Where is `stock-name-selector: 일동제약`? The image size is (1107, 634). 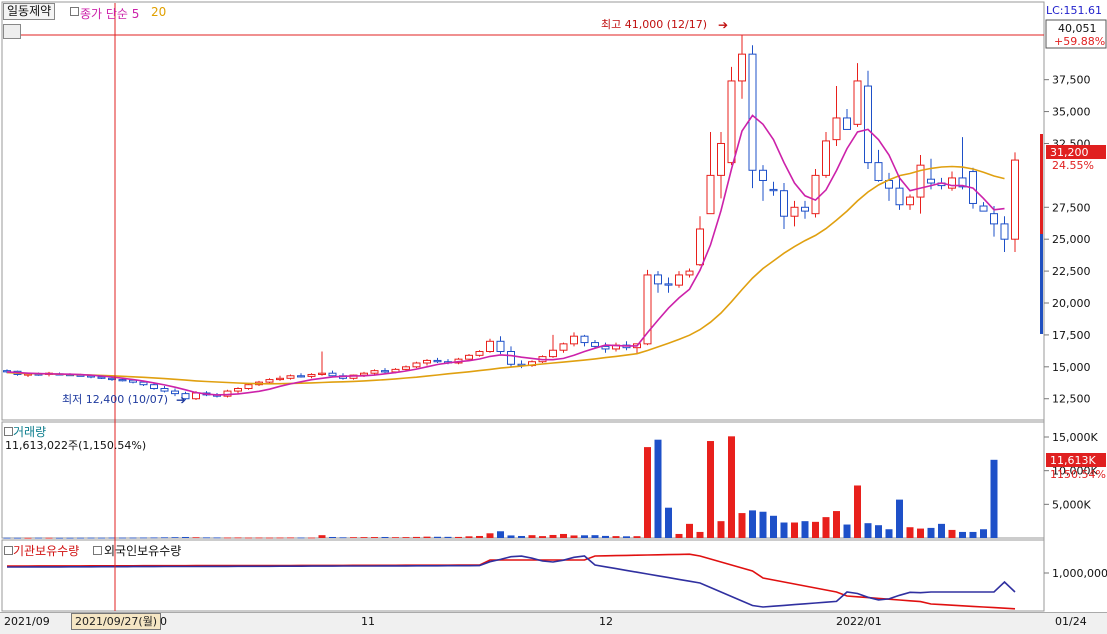
stock-name-selector: 일동제약 is located at coordinates (29, 11).